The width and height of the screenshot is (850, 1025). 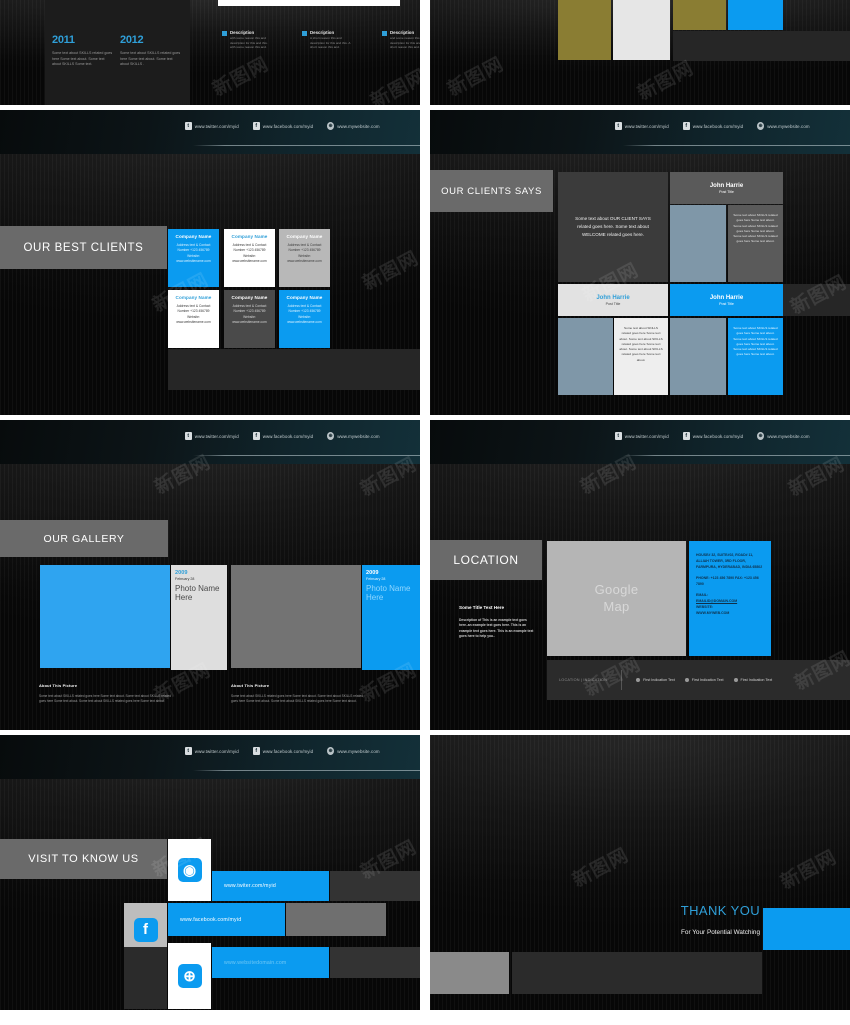 I want to click on twitter-icon: t, so click(x=618, y=126).